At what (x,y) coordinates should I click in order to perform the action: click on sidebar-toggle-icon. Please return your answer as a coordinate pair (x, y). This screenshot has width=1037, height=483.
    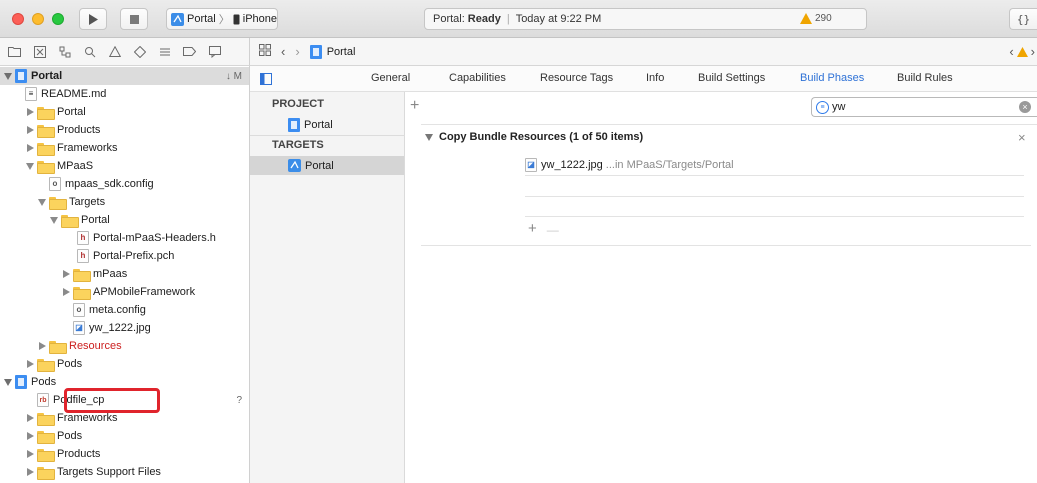
    Looking at the image, I should click on (266, 80).